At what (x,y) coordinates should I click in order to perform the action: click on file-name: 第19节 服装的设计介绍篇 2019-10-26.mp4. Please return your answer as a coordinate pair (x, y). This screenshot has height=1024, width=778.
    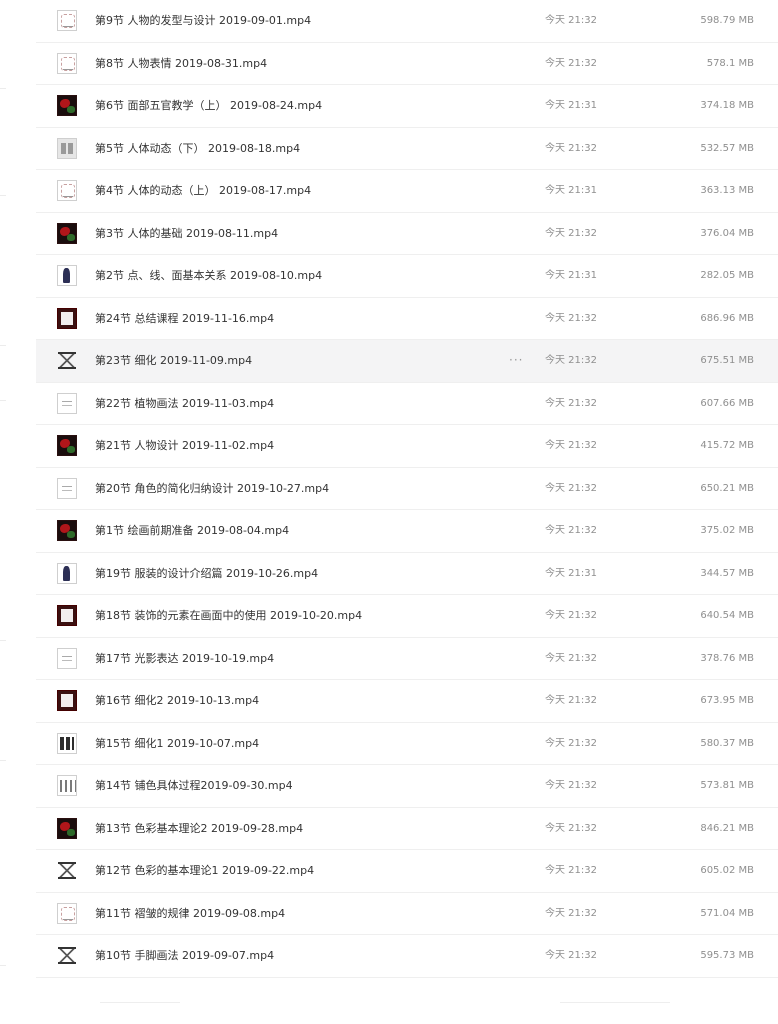
    Looking at the image, I should click on (206, 574).